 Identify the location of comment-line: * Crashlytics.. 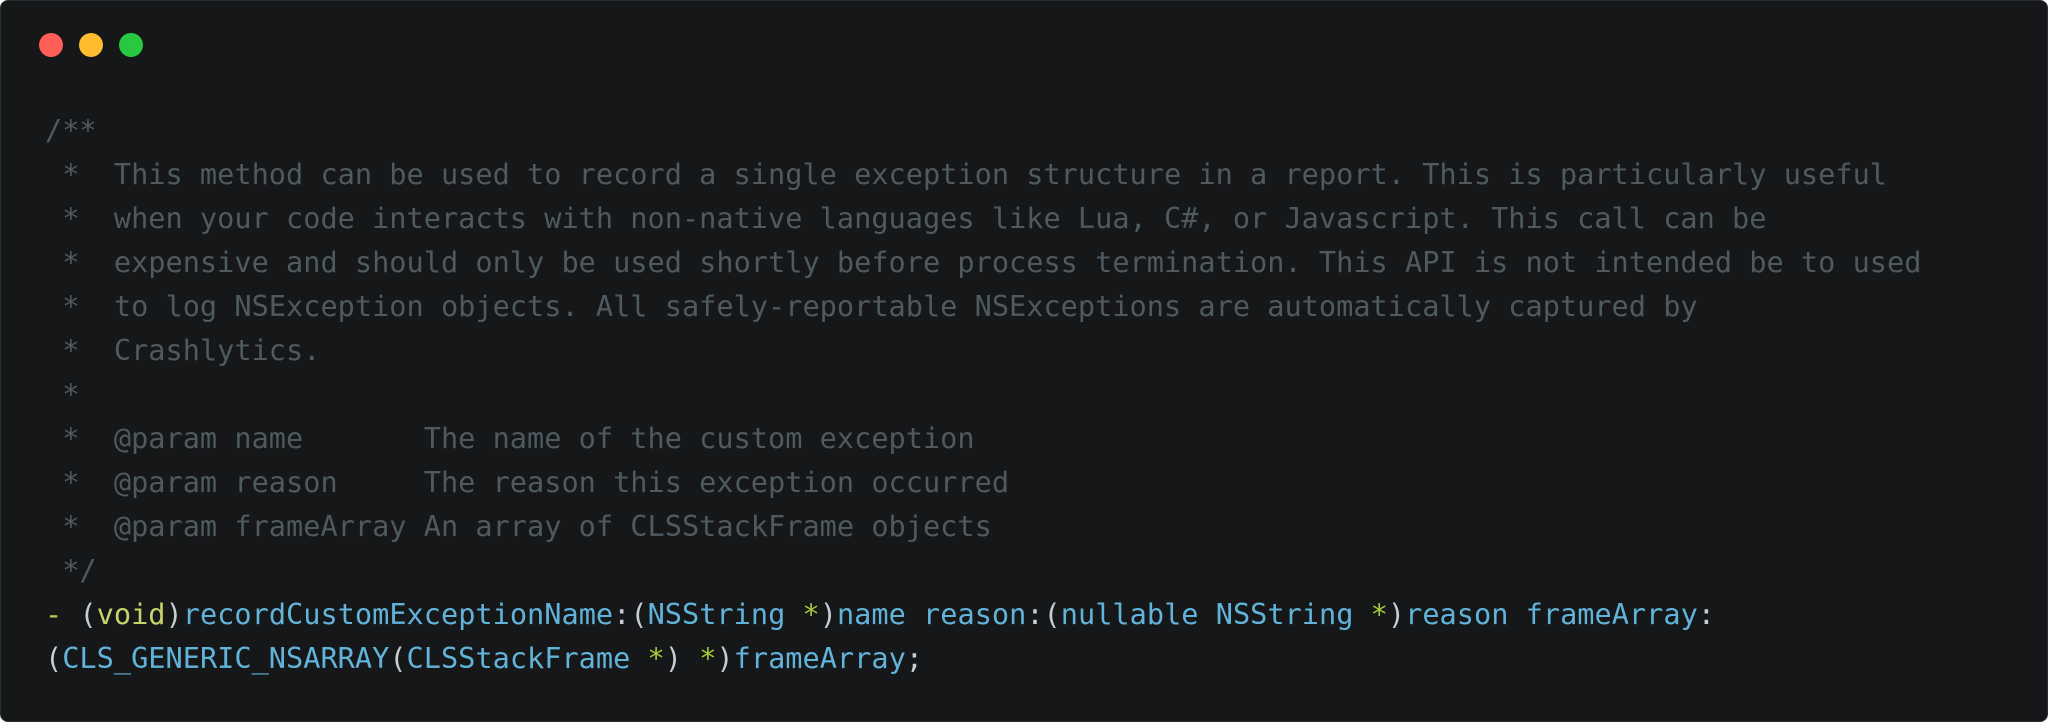
(183, 350).